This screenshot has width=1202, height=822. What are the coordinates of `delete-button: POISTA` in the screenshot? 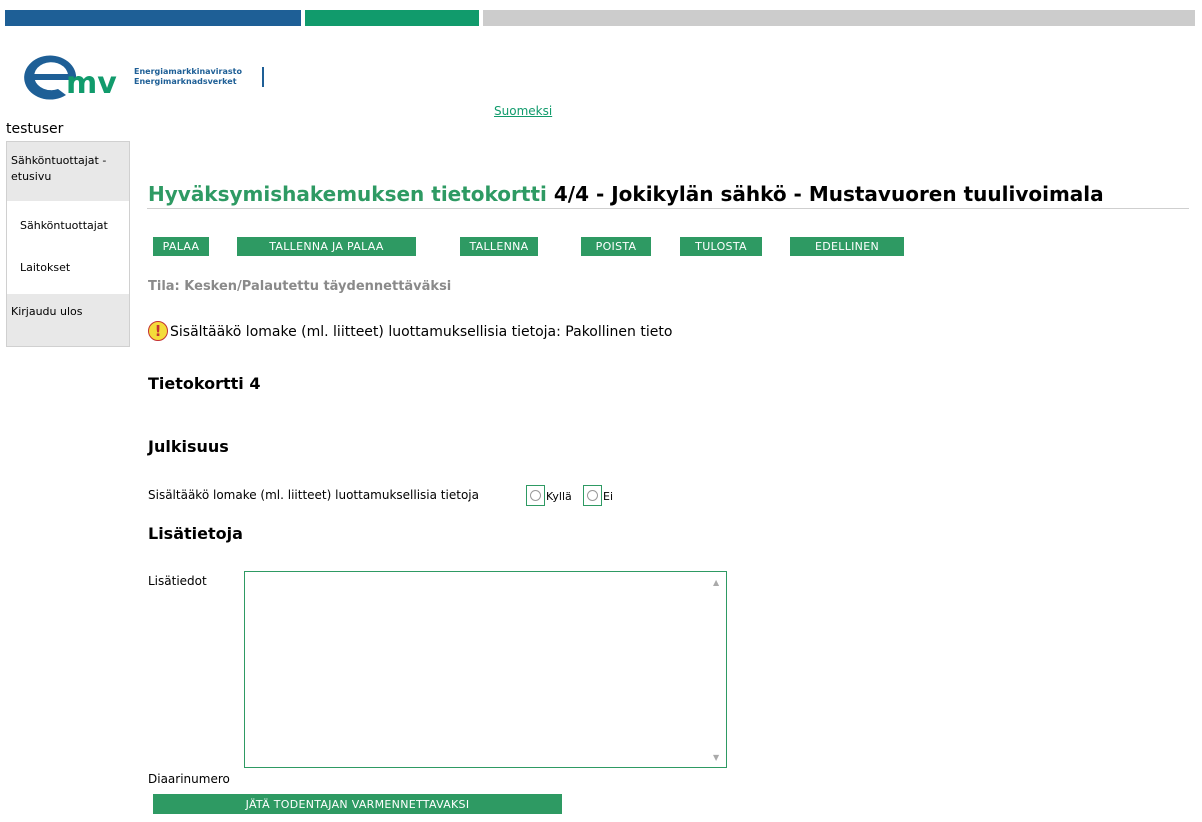 It's located at (616, 246).